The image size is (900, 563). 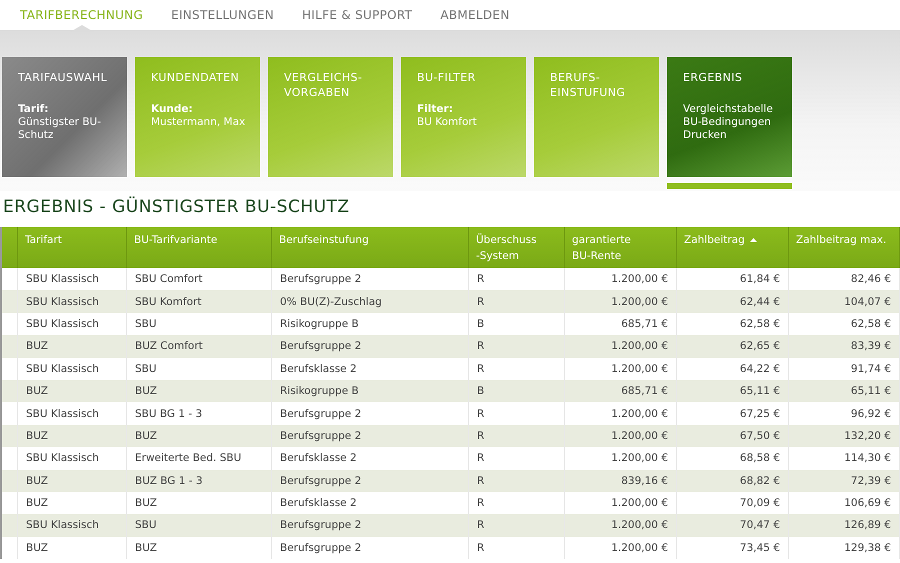 What do you see at coordinates (844, 247) in the screenshot?
I see `column-header: Zahlbeitrag max.` at bounding box center [844, 247].